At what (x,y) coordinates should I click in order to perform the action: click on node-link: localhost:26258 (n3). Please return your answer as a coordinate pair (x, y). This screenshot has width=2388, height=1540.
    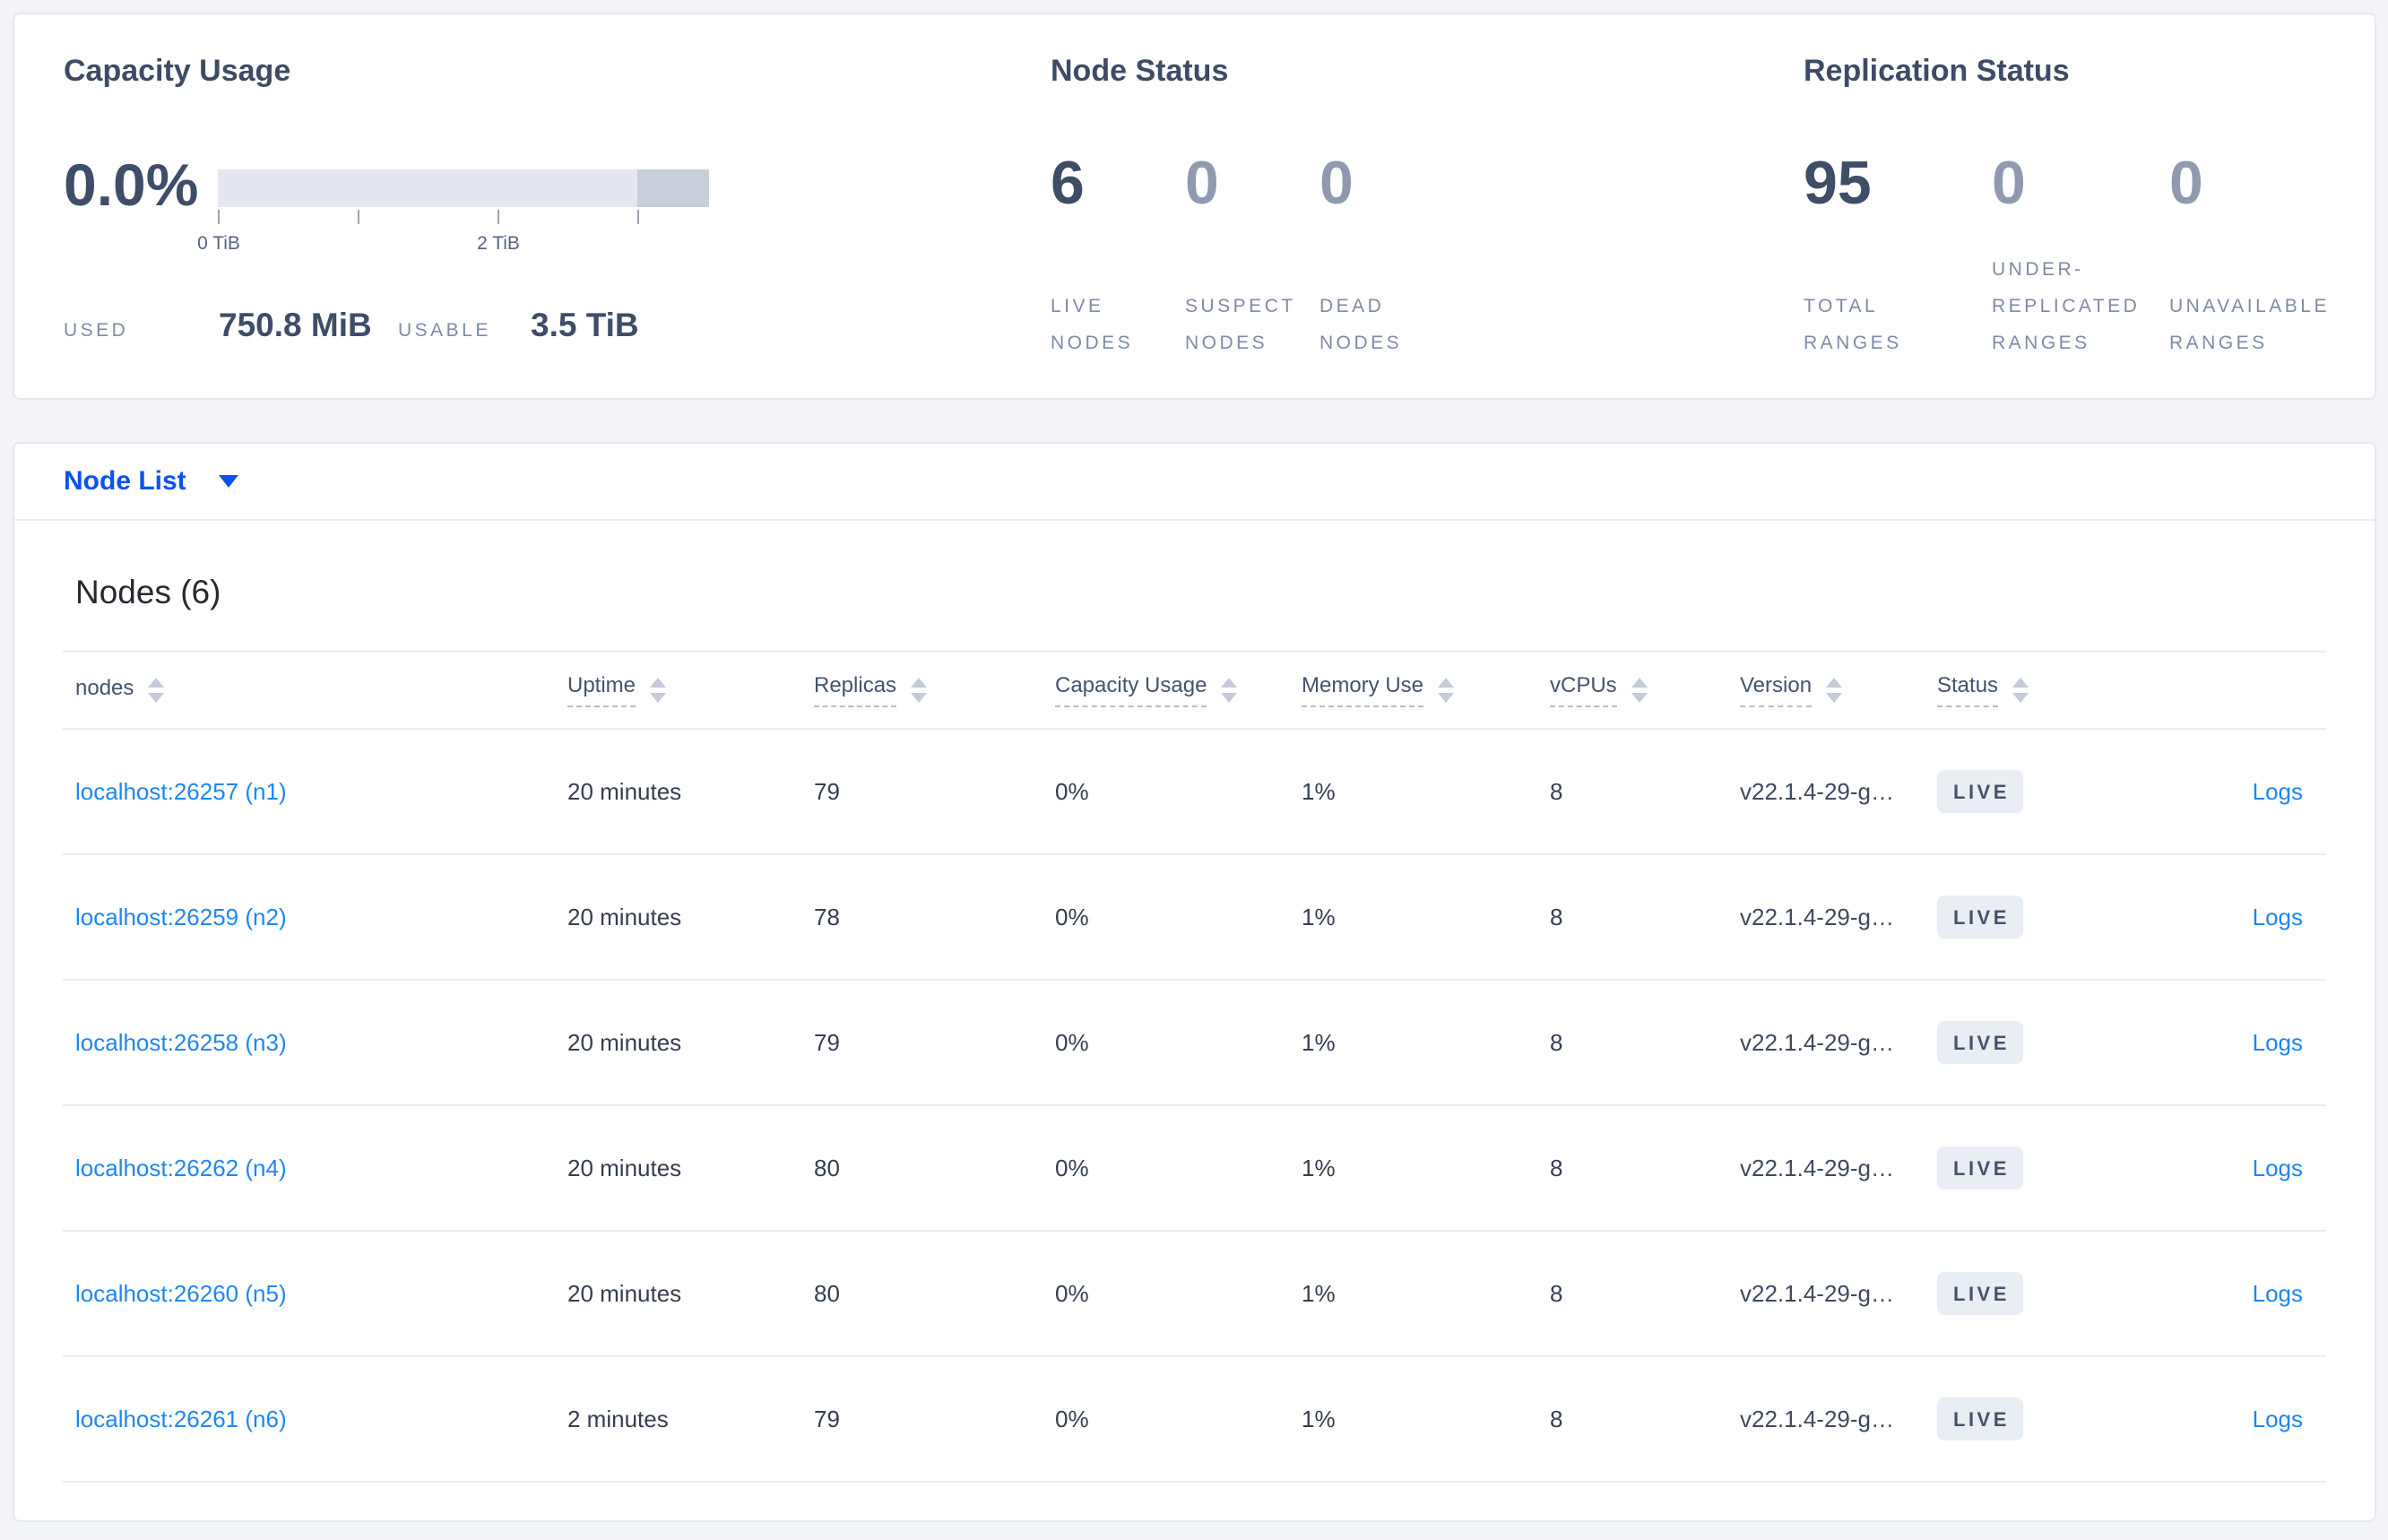
    Looking at the image, I should click on (181, 1042).